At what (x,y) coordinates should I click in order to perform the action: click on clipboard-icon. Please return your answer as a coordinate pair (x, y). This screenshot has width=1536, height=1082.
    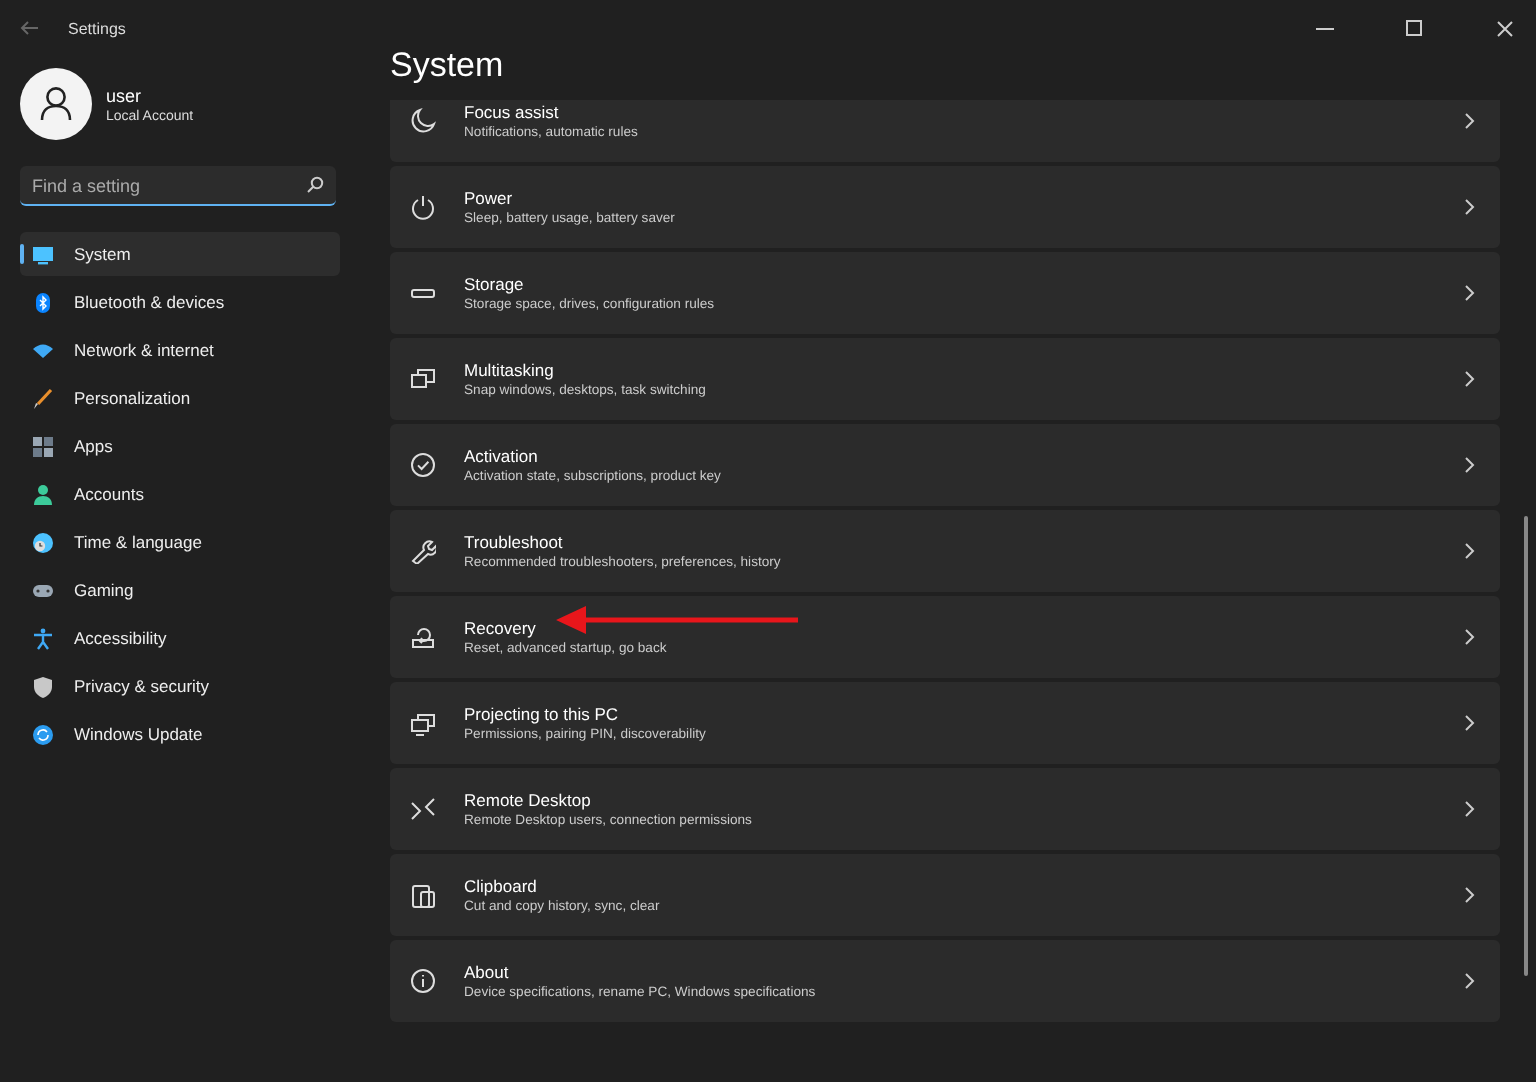
    Looking at the image, I should click on (423, 895).